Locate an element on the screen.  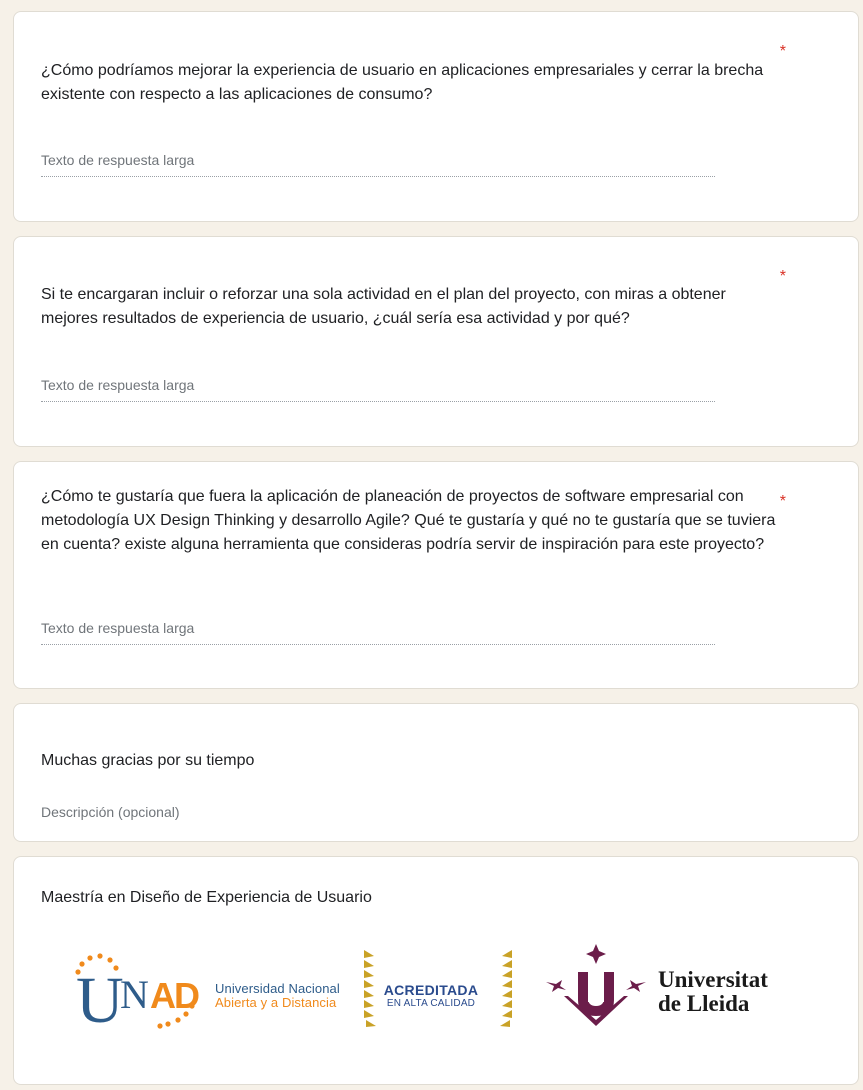
udl-emblem-icon is located at coordinates (596, 985).